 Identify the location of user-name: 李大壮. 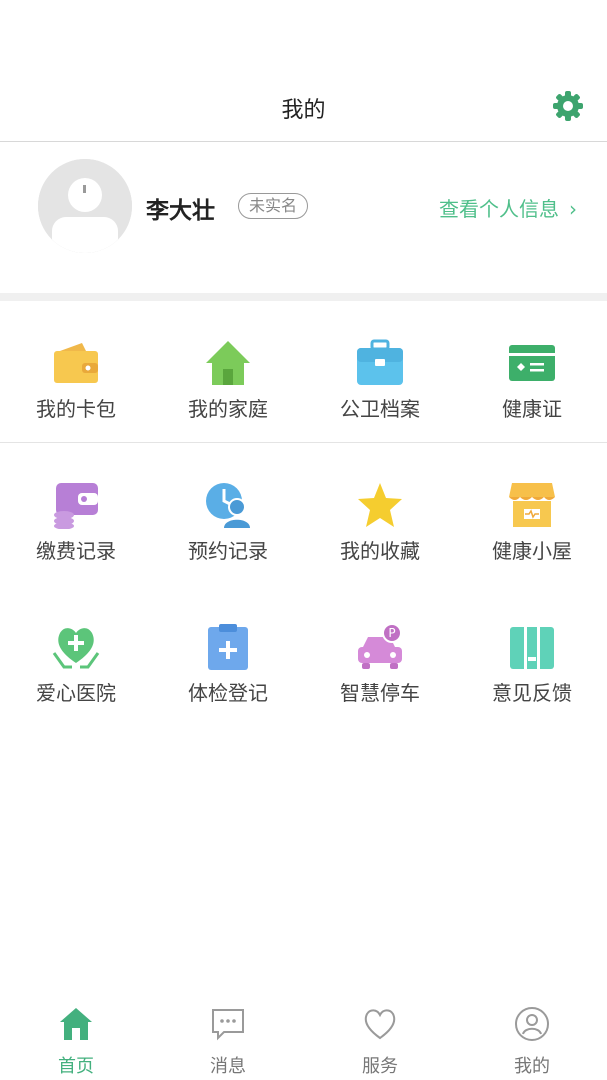
(180, 211).